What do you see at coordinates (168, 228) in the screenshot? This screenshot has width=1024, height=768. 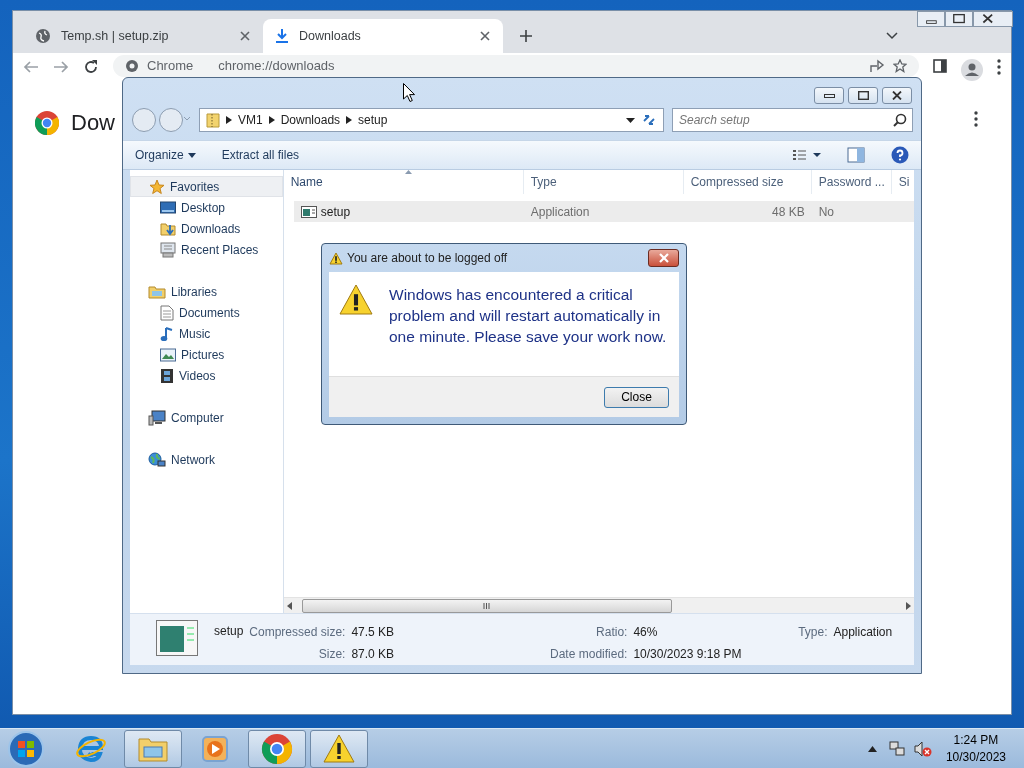 I see `downloads-folder-icon` at bounding box center [168, 228].